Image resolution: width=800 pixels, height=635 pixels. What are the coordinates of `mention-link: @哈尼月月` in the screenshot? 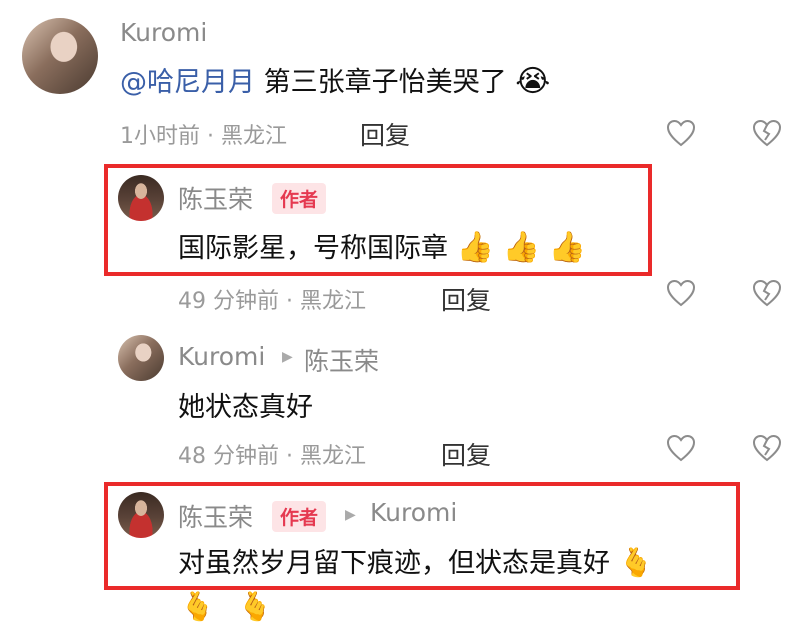 It's located at (187, 82).